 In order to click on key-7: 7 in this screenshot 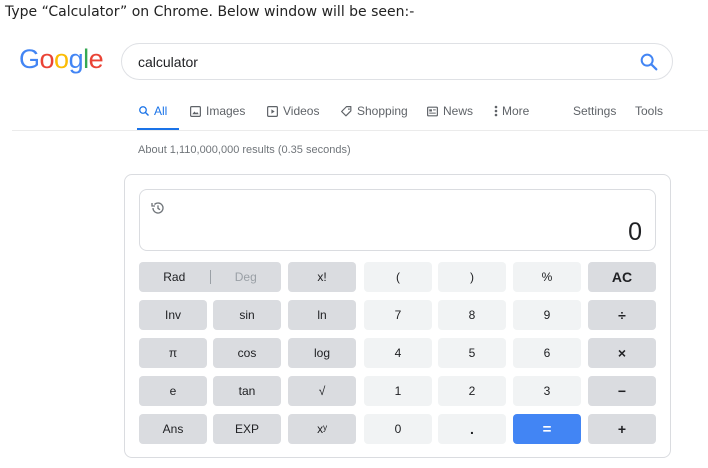, I will do `click(398, 315)`.